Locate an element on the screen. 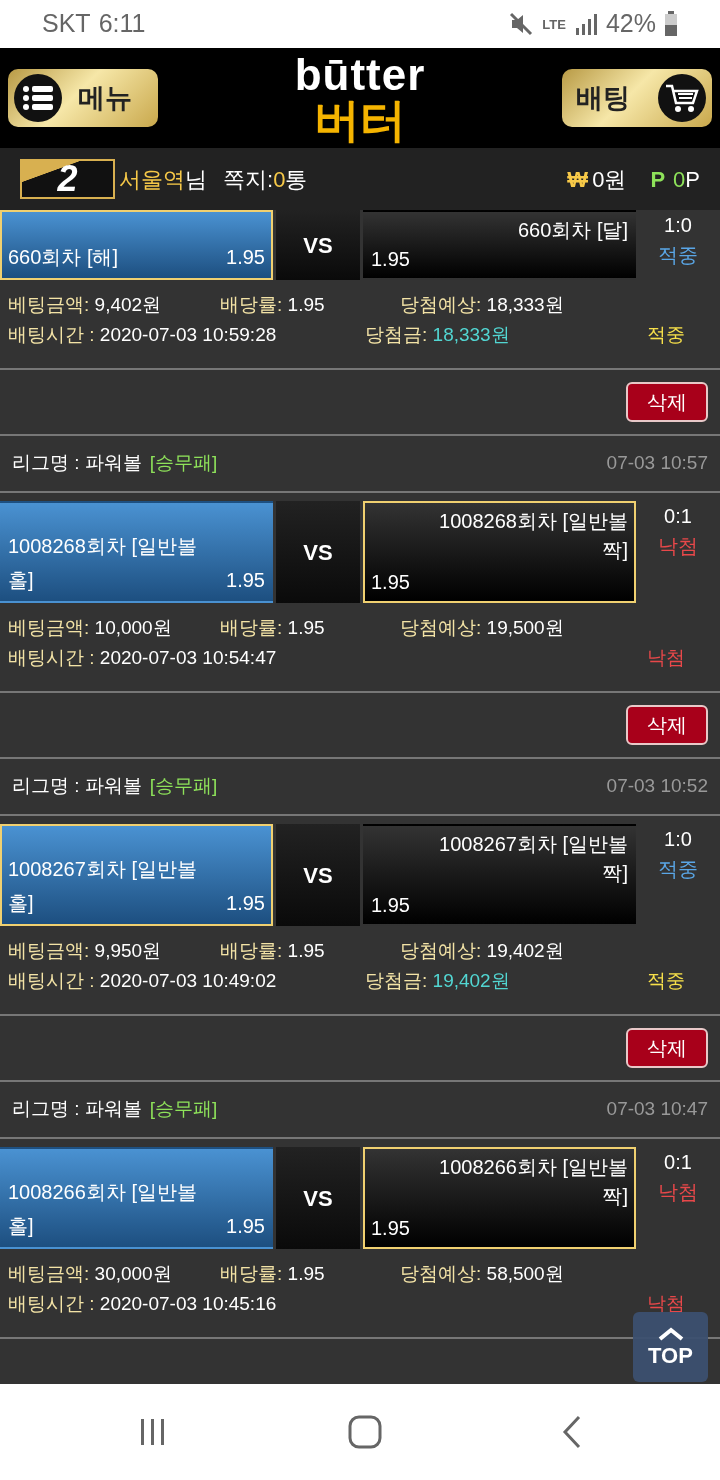 The image size is (720, 1480). expected-win-value: 58,500원 is located at coordinates (524, 1273).